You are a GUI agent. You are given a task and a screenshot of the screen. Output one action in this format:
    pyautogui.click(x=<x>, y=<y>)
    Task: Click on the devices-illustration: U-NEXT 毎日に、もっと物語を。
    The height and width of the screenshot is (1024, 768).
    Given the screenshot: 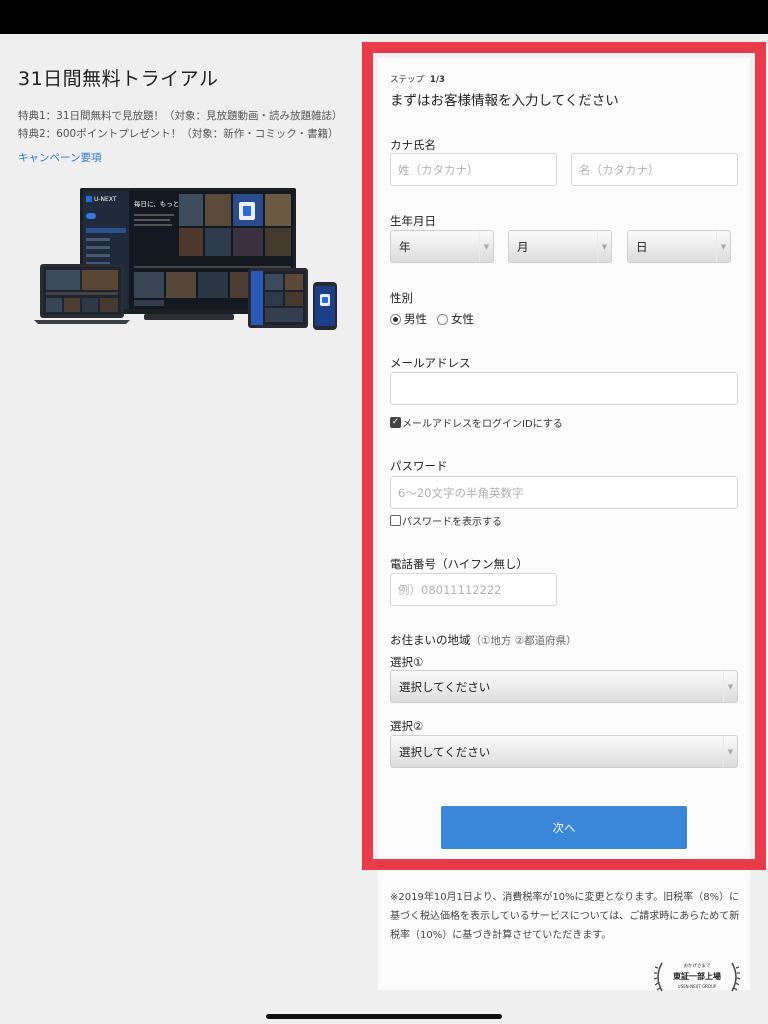 What is the action you would take?
    pyautogui.click(x=185, y=259)
    